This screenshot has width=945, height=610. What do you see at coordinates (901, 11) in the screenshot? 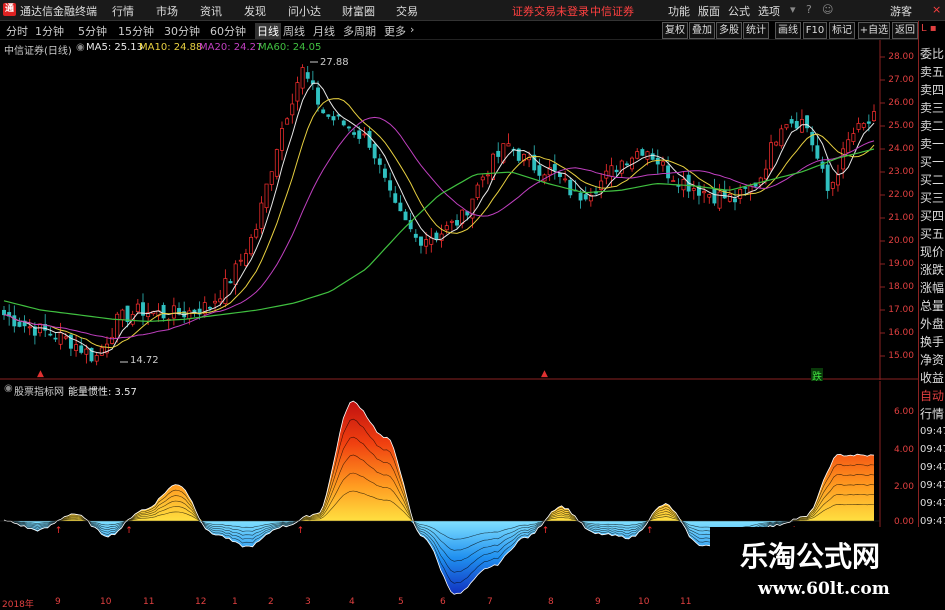
I see `guest-label: 游客` at bounding box center [901, 11].